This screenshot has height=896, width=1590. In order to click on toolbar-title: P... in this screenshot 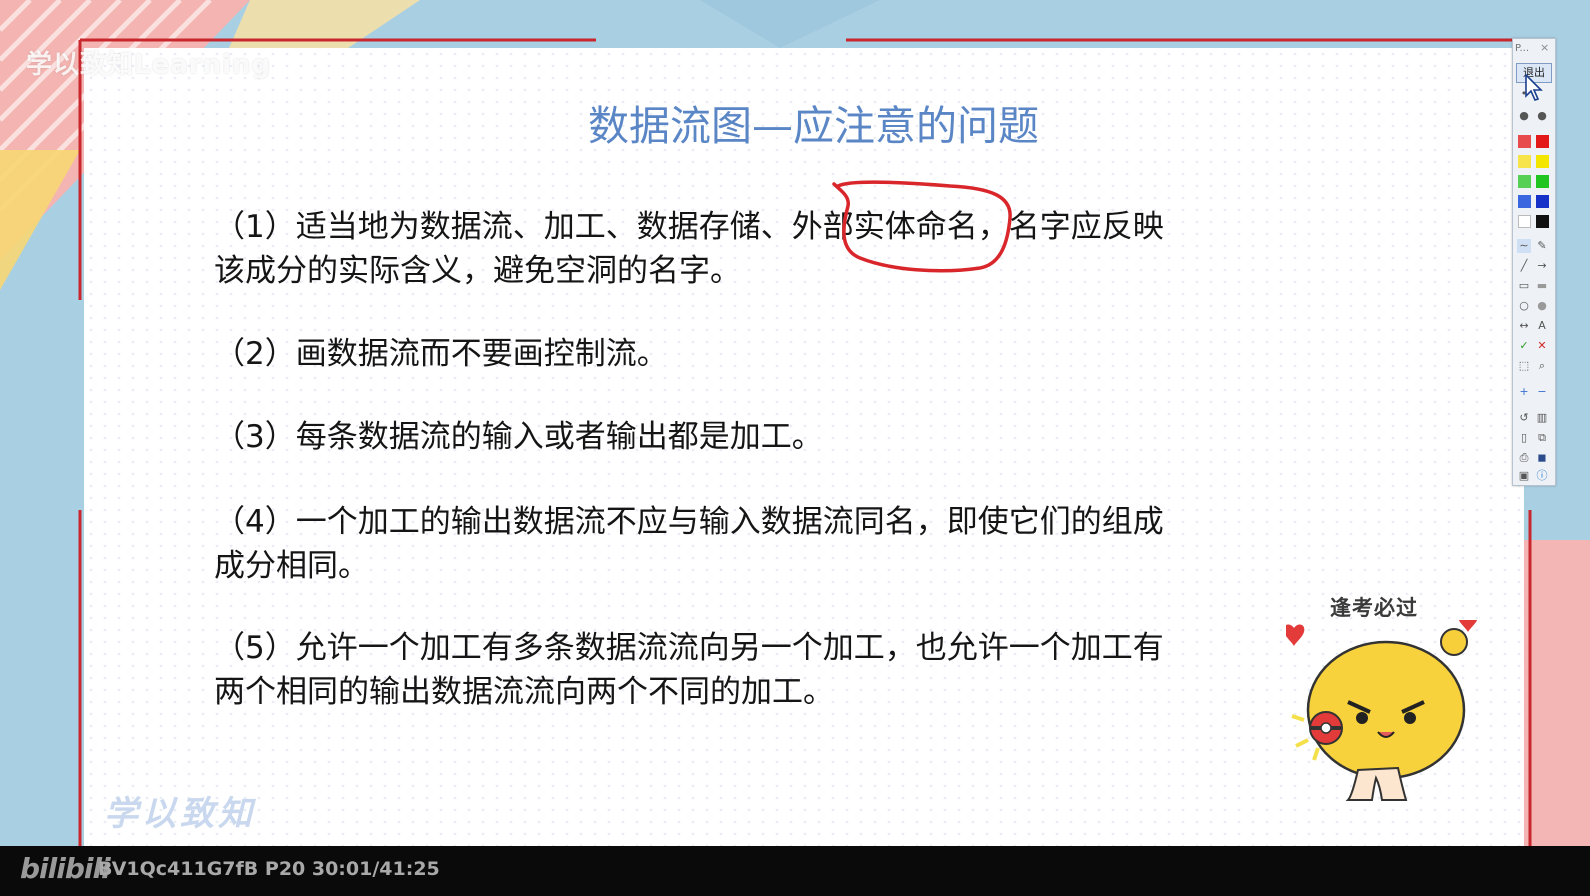, I will do `click(1522, 48)`.